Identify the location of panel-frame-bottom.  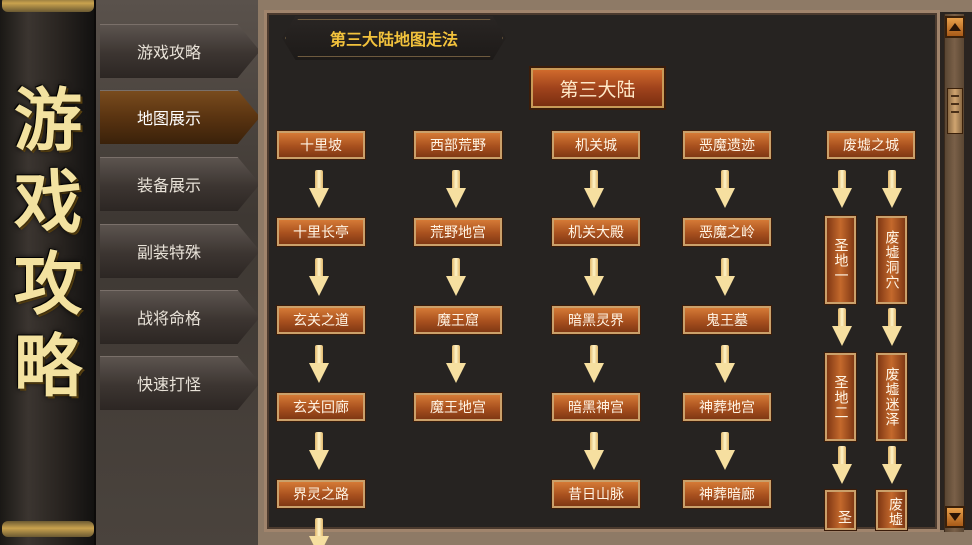
(615, 537).